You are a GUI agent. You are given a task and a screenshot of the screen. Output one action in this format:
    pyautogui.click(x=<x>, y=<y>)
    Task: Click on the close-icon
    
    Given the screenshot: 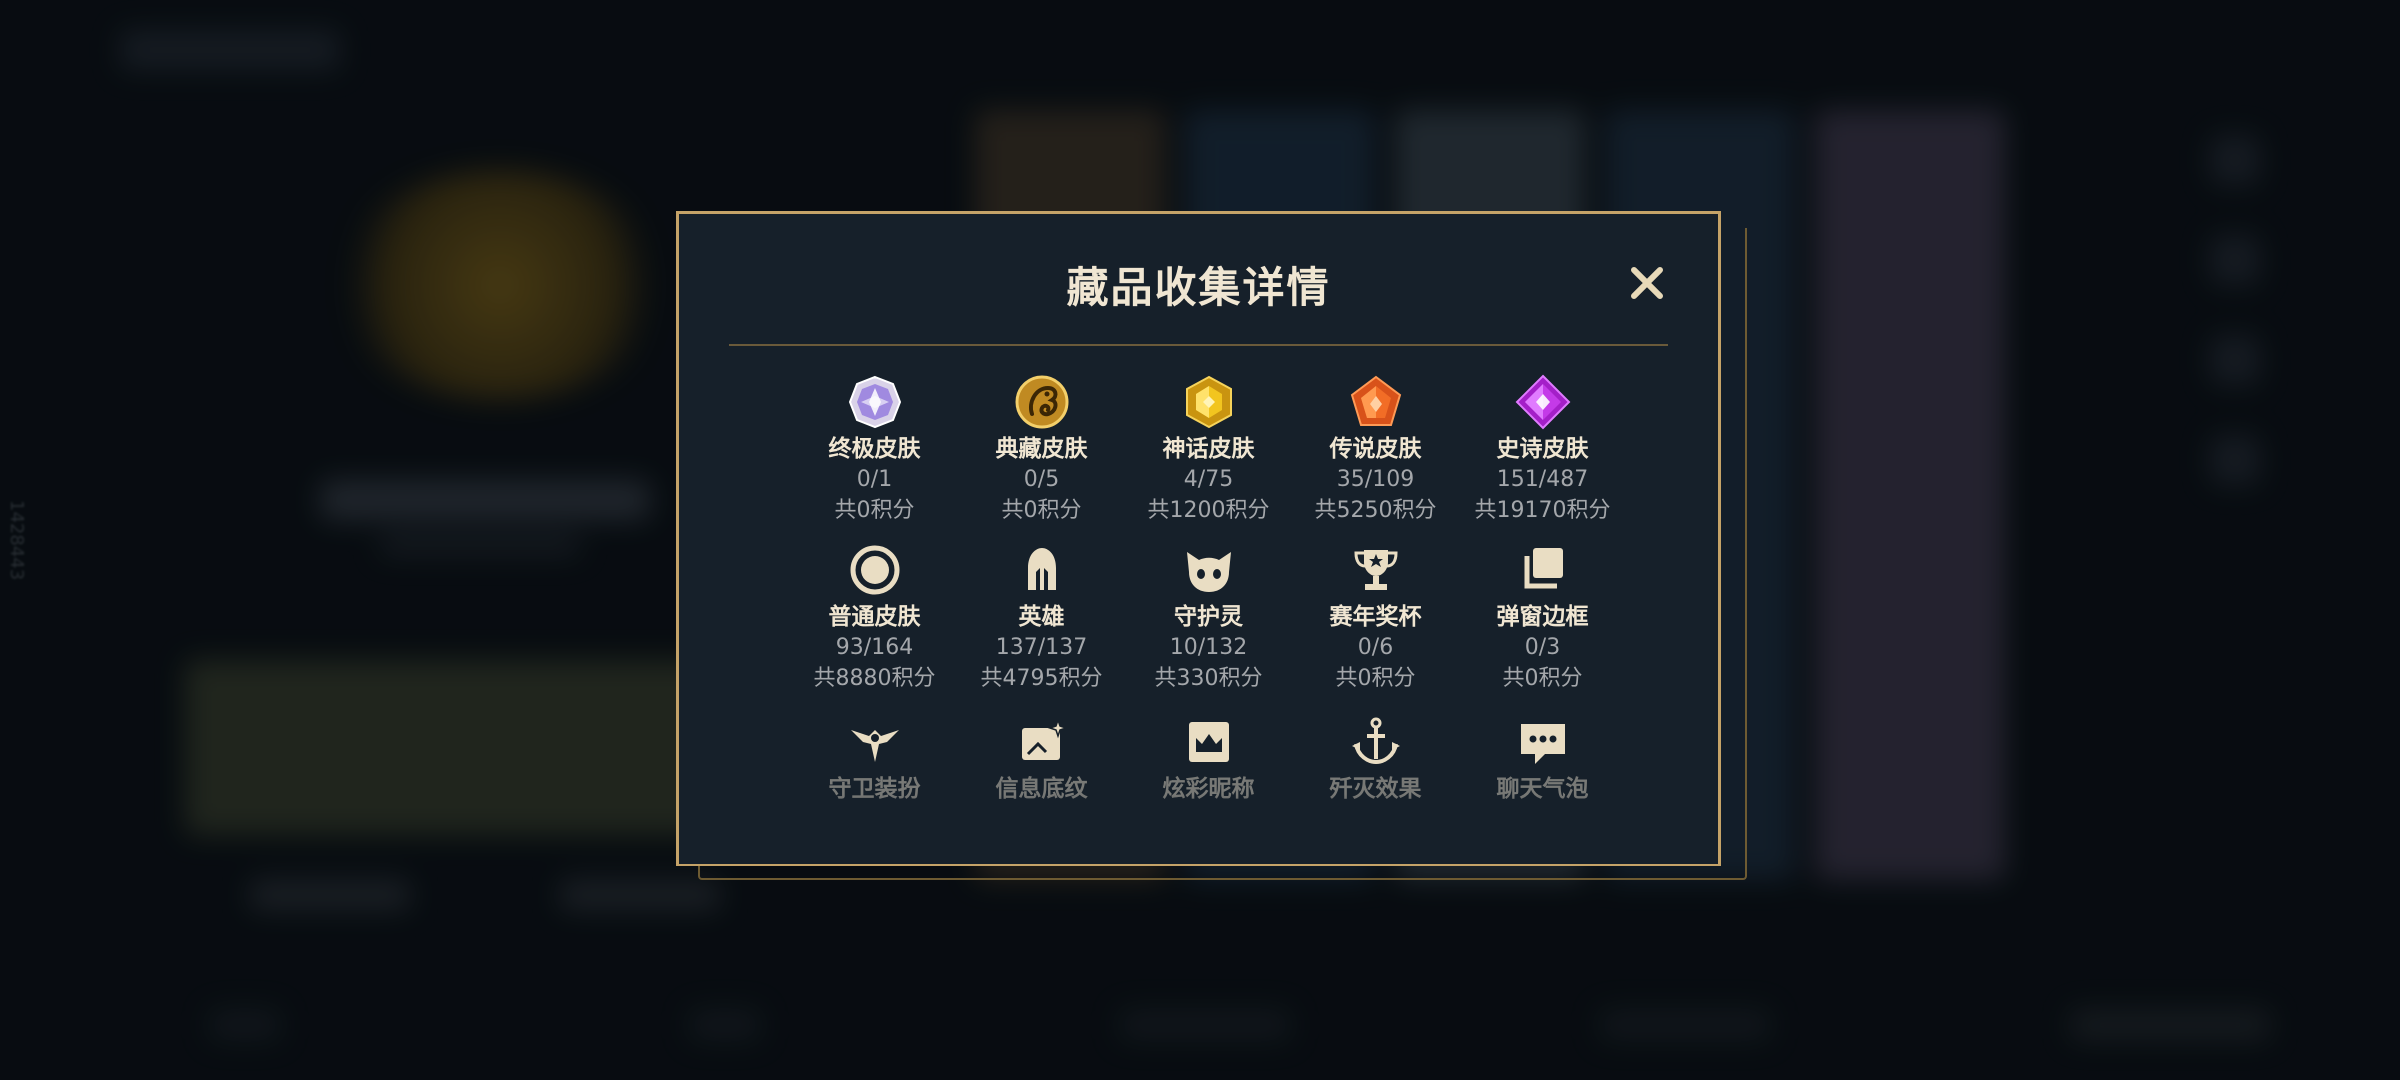 What is the action you would take?
    pyautogui.click(x=1647, y=283)
    